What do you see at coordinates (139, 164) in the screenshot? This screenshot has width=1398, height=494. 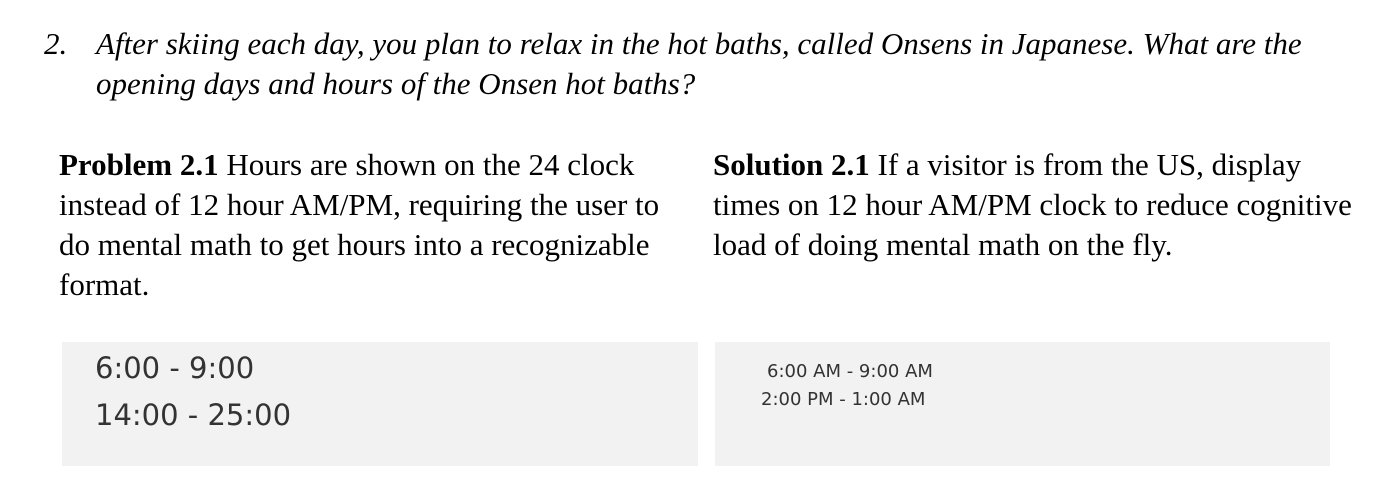 I see `problem-label: Problem 2.1` at bounding box center [139, 164].